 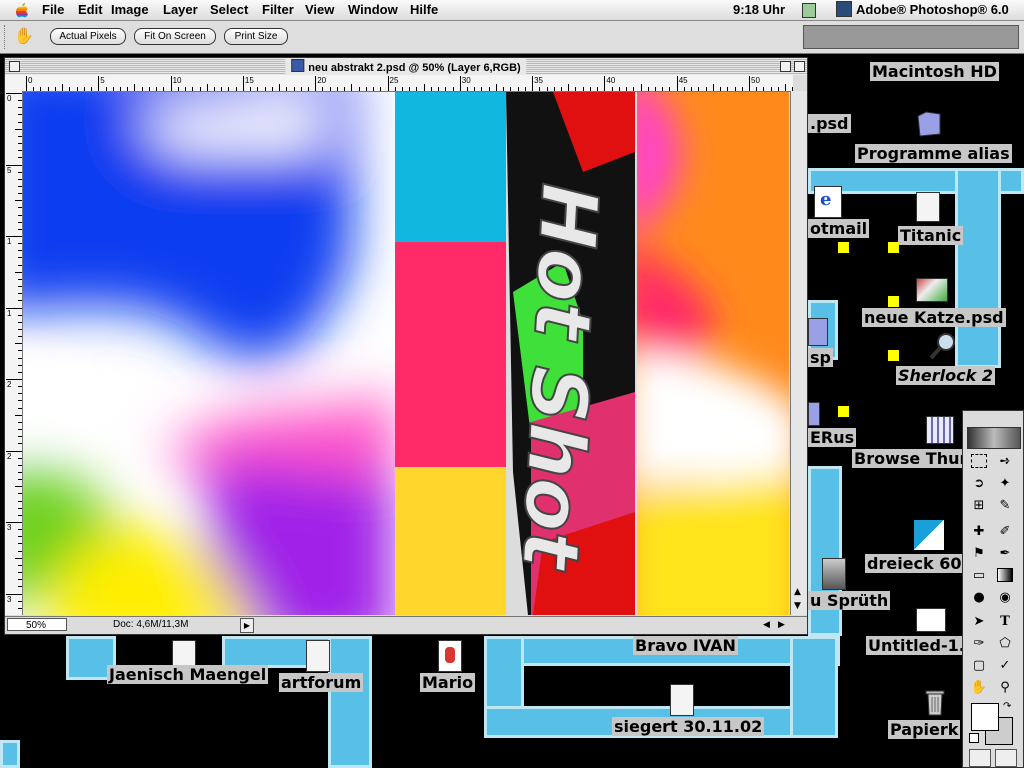 I want to click on clone-stamp-tool-icon: ⚑, so click(x=979, y=553).